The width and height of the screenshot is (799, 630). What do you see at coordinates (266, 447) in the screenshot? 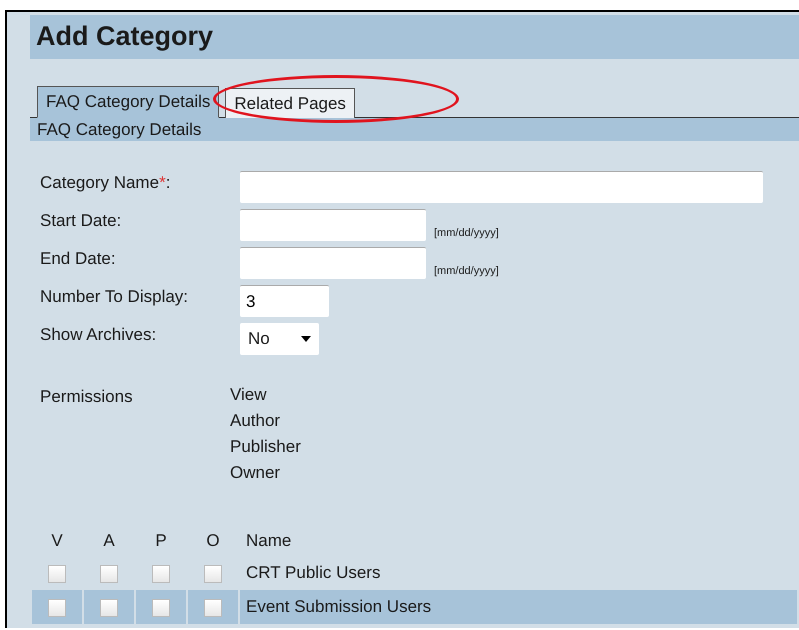
I see `permission-level: Publisher` at bounding box center [266, 447].